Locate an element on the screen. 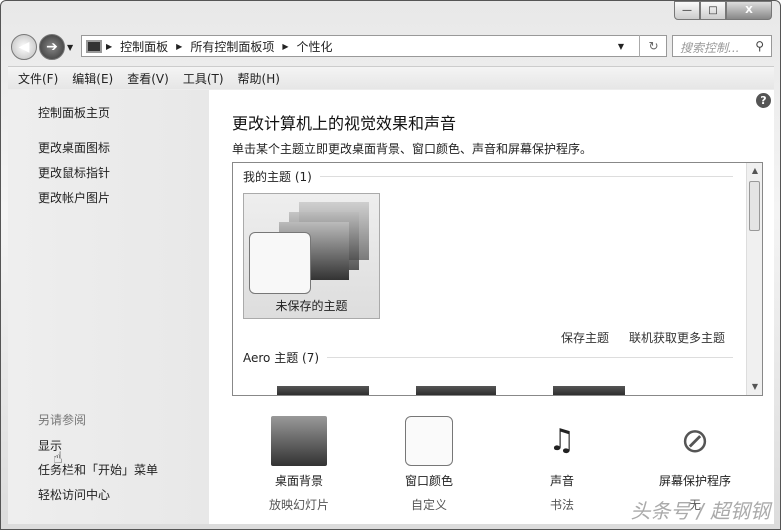  scroll-up-icon: ▲ is located at coordinates (754, 171).